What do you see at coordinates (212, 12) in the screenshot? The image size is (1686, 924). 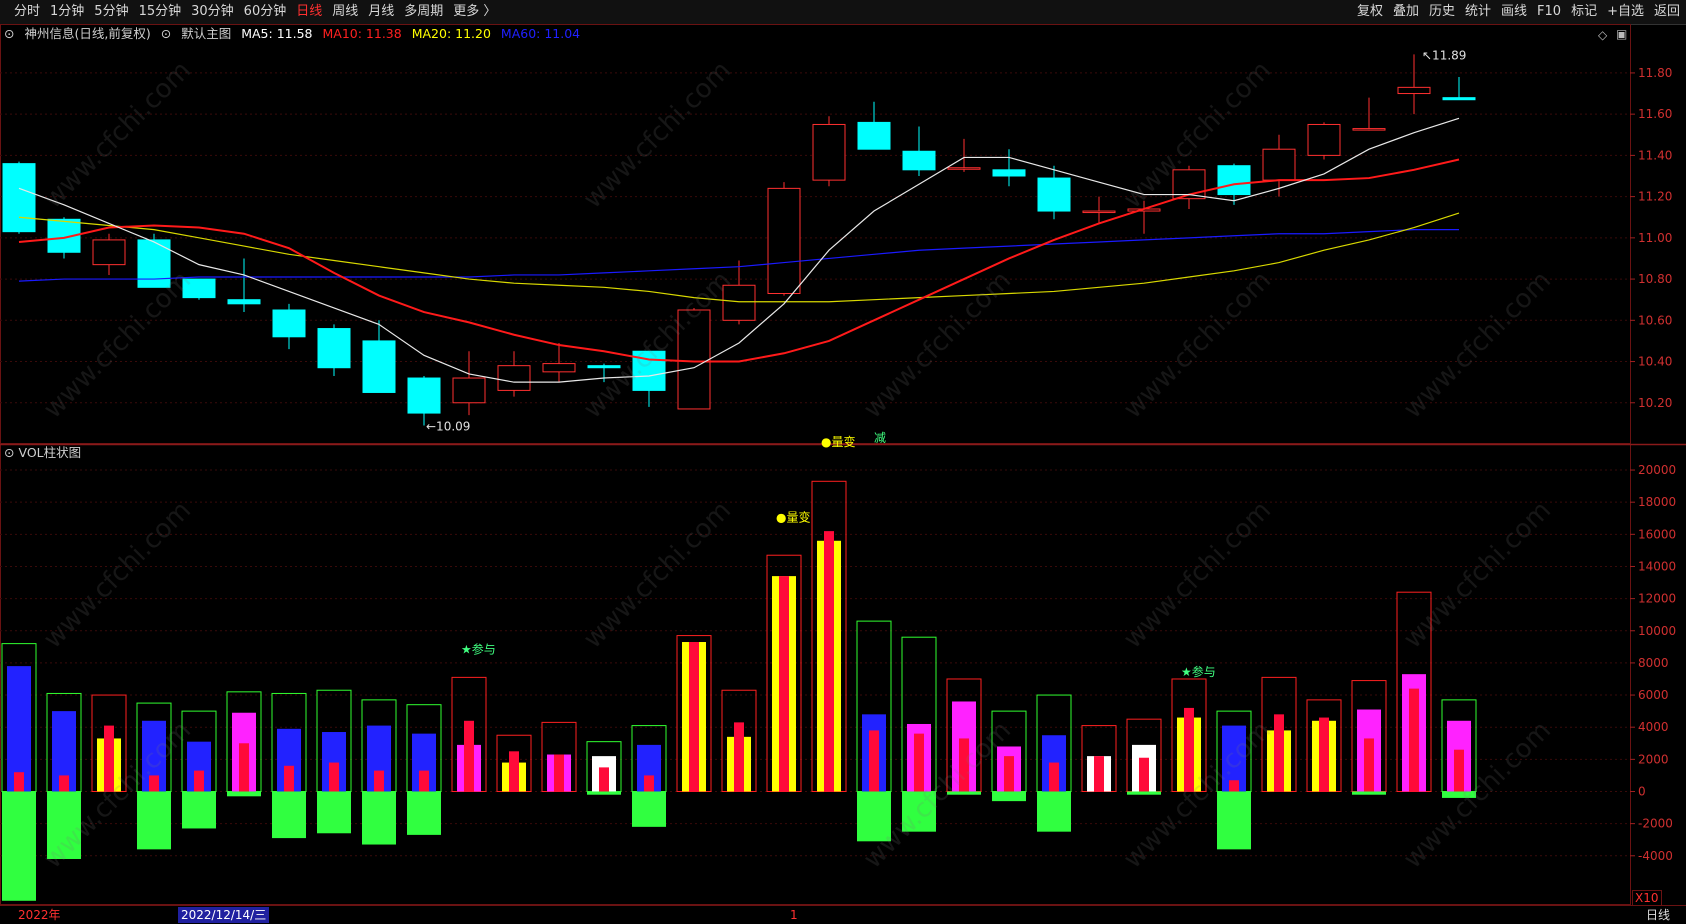 I see `menu-item-4: 30分钟` at bounding box center [212, 12].